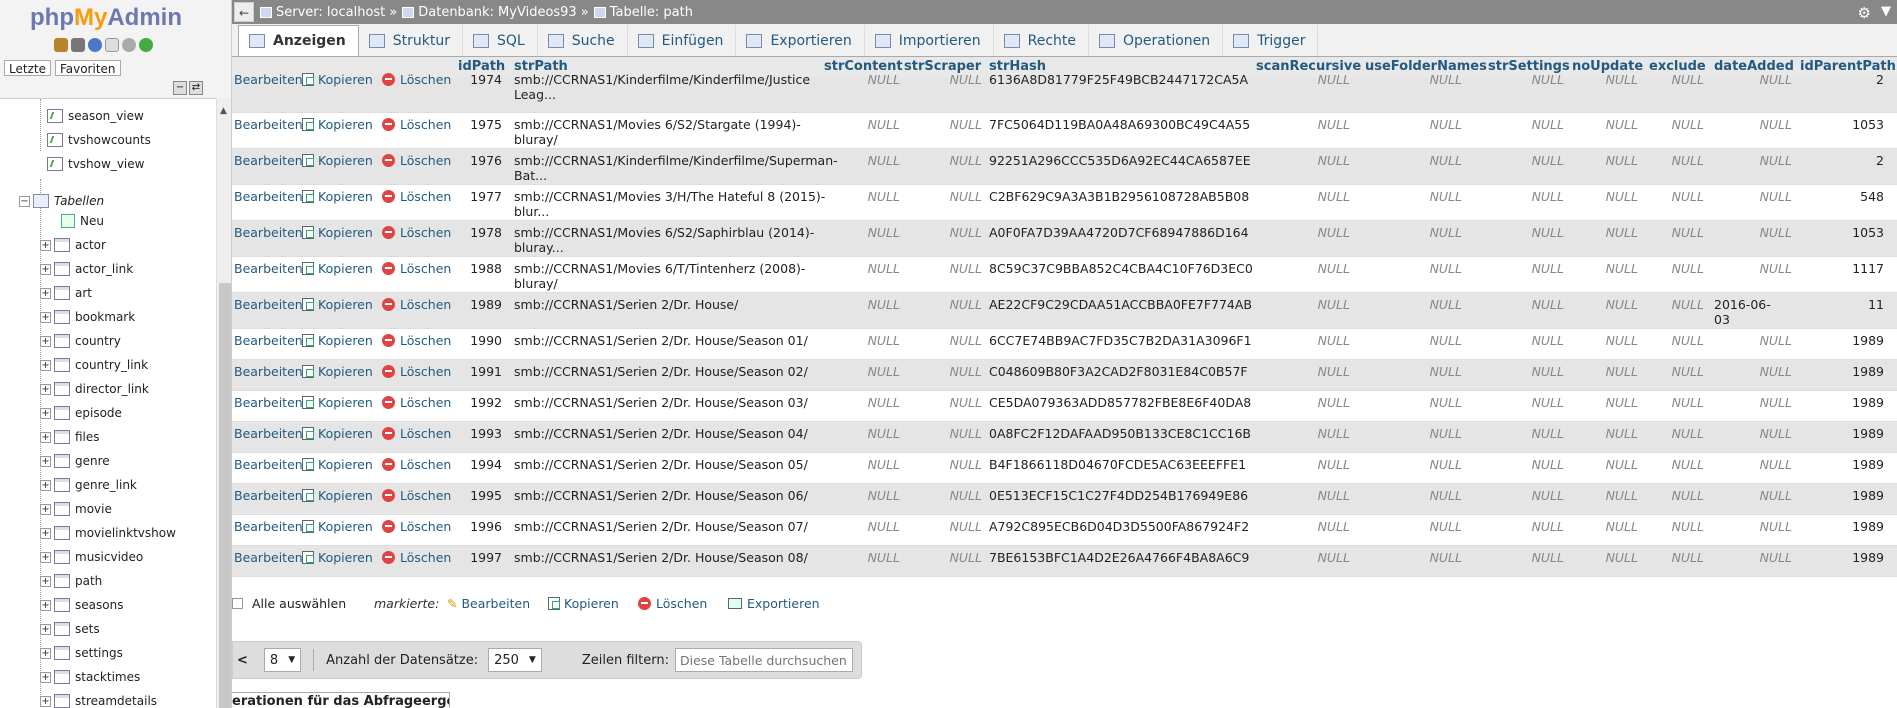 This screenshot has height=708, width=1897. I want to click on bulk-copy-button: Kopieren, so click(583, 603).